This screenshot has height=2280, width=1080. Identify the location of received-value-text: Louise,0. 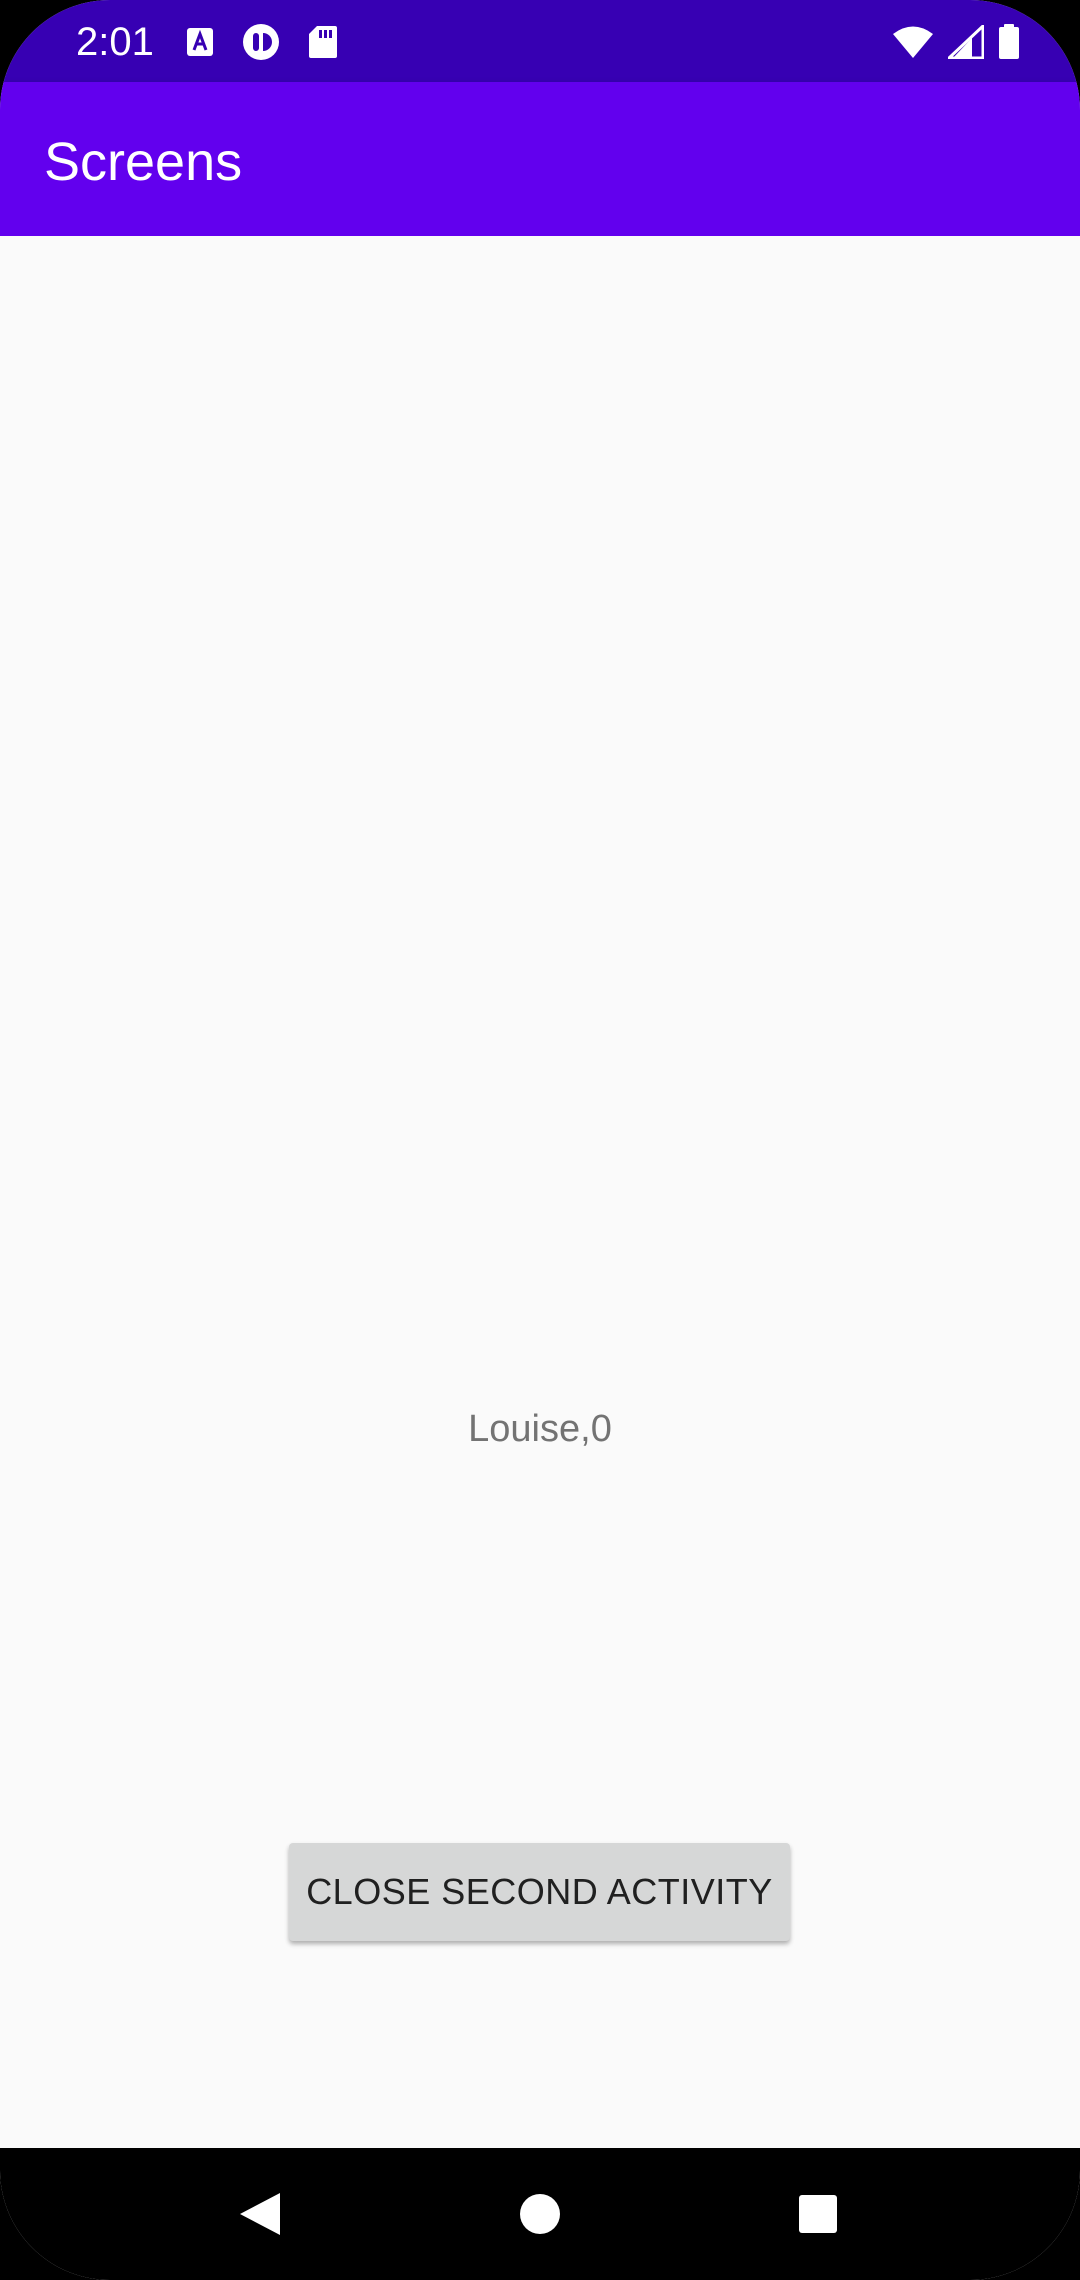
(540, 1429).